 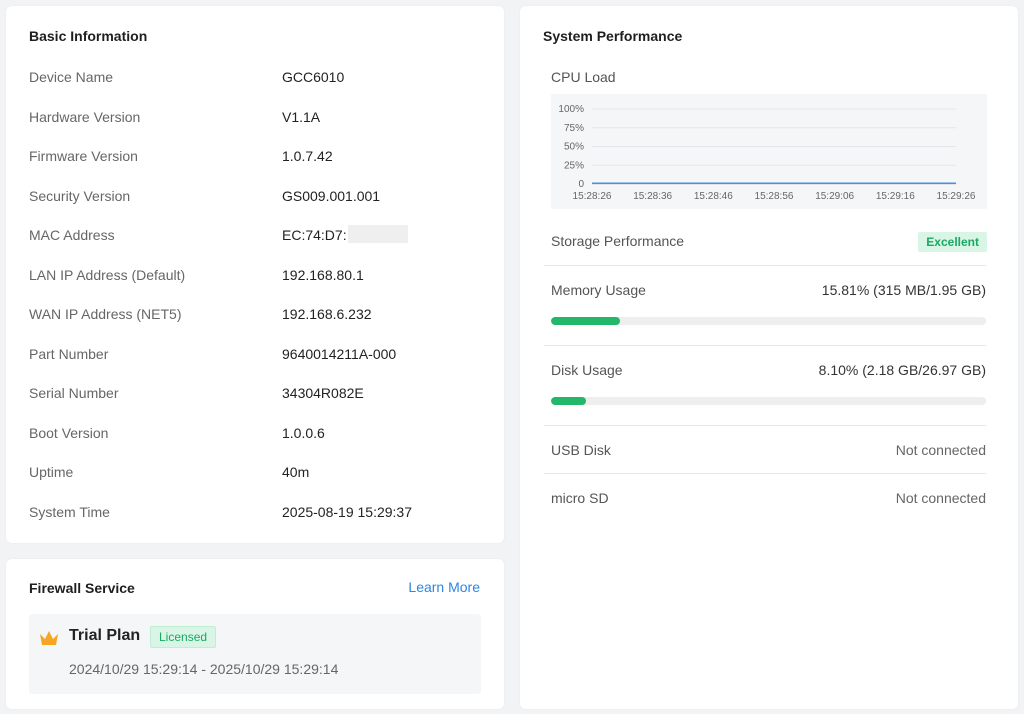 What do you see at coordinates (592, 196) in the screenshot?
I see `x-tick-label: 15:28:26` at bounding box center [592, 196].